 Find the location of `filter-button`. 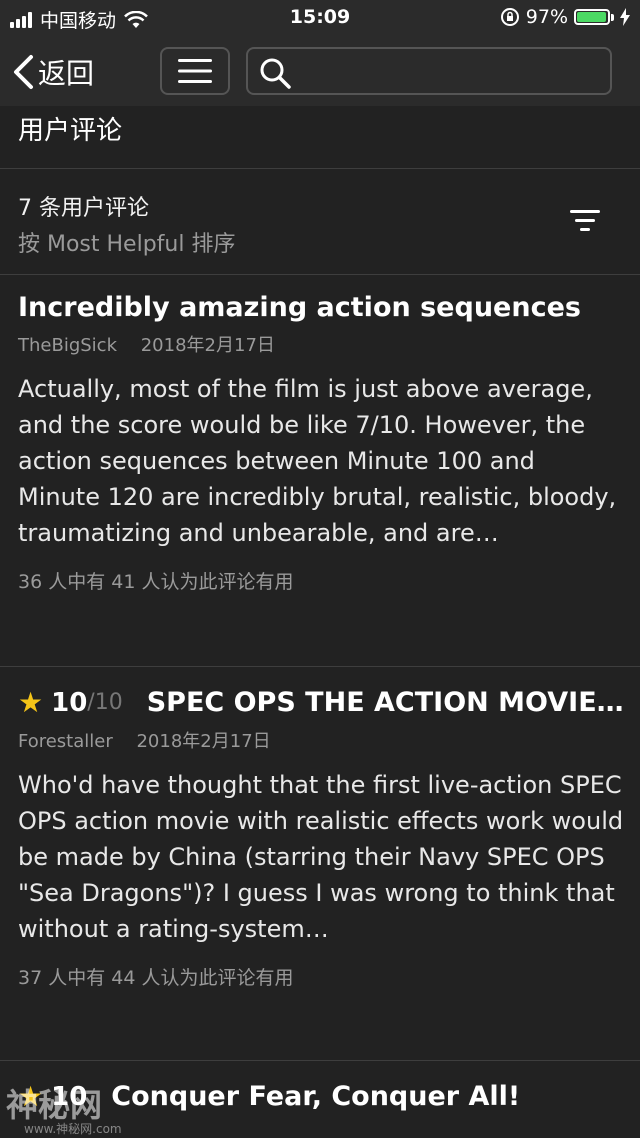

filter-button is located at coordinates (585, 221).